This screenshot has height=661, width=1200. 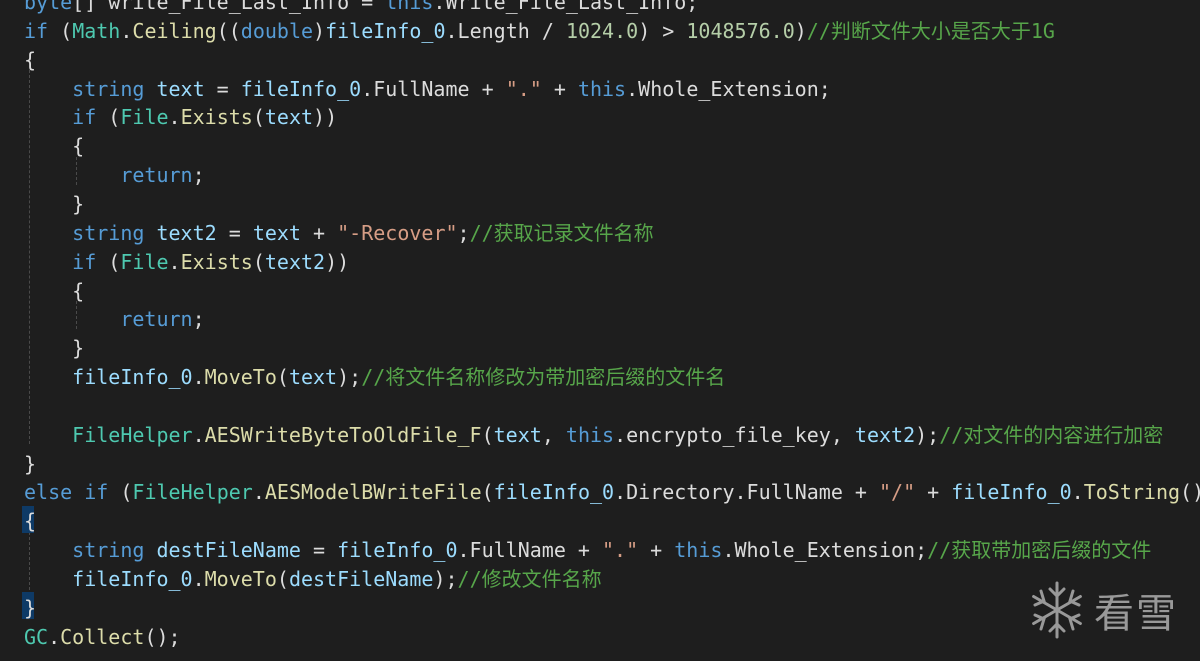 What do you see at coordinates (48, 7) in the screenshot?
I see `code-token: byte` at bounding box center [48, 7].